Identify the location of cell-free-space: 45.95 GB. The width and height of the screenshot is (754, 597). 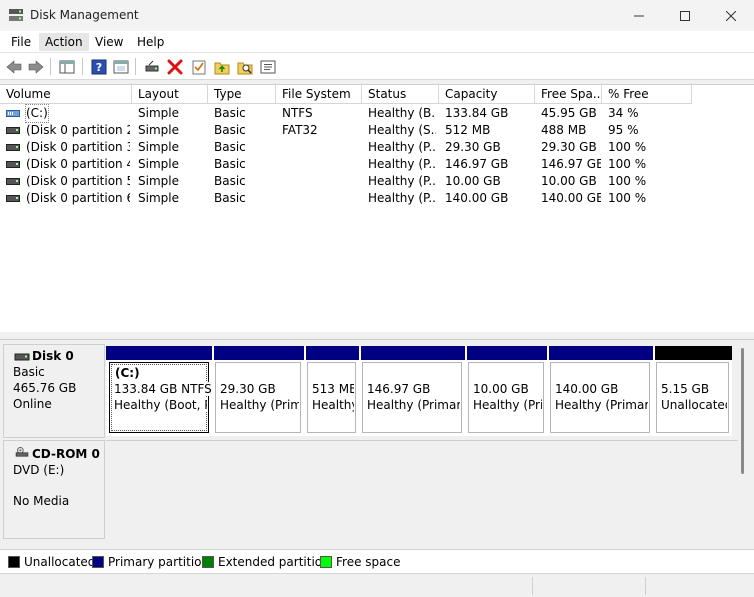
(569, 113).